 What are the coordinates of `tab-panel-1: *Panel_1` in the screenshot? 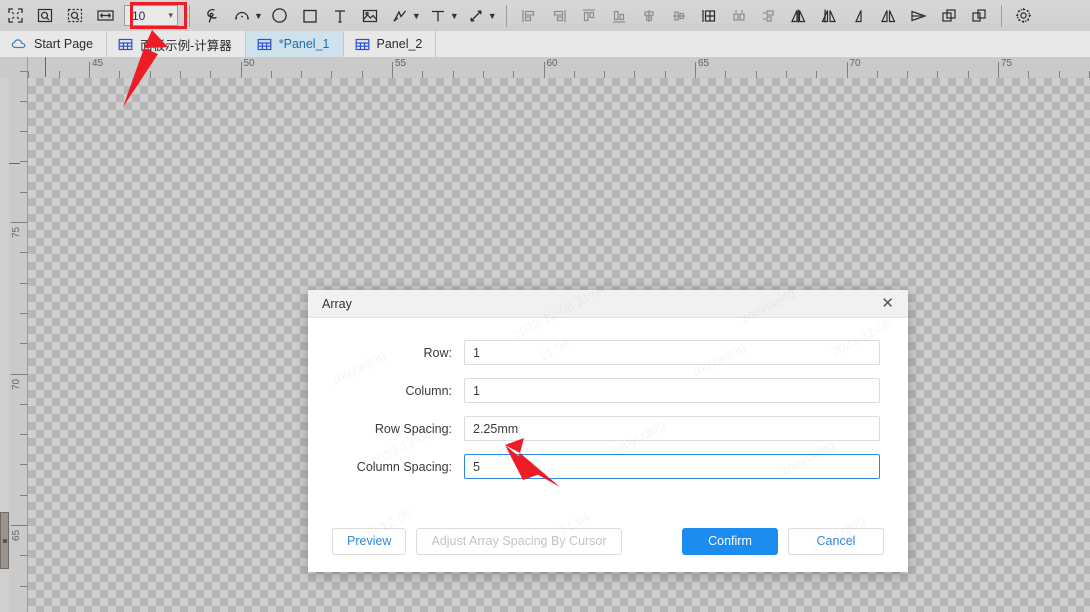 It's located at (294, 44).